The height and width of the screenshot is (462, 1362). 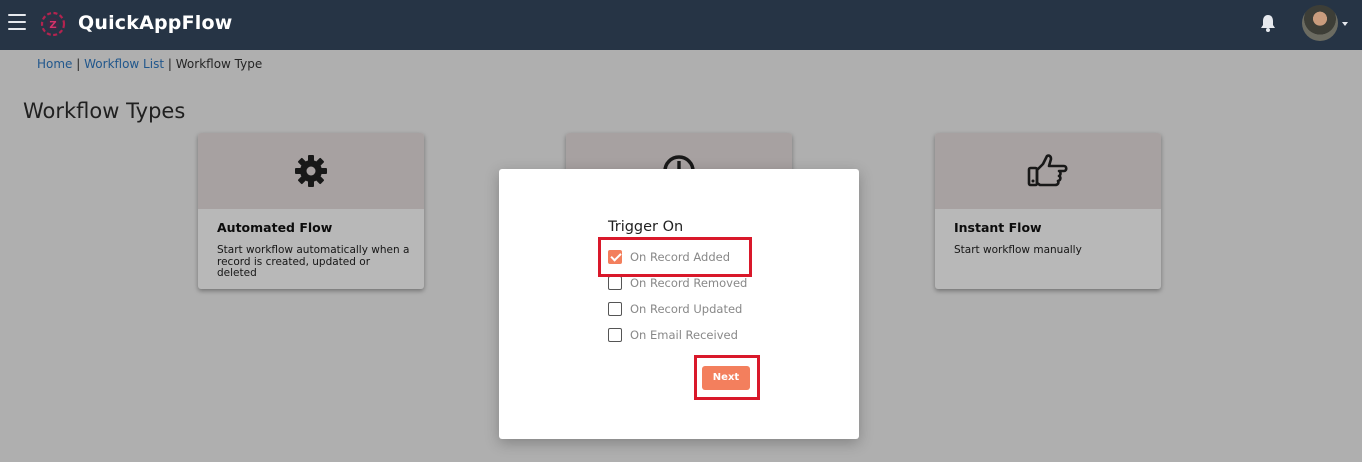 I want to click on svg-text: Z, so click(x=52, y=25).